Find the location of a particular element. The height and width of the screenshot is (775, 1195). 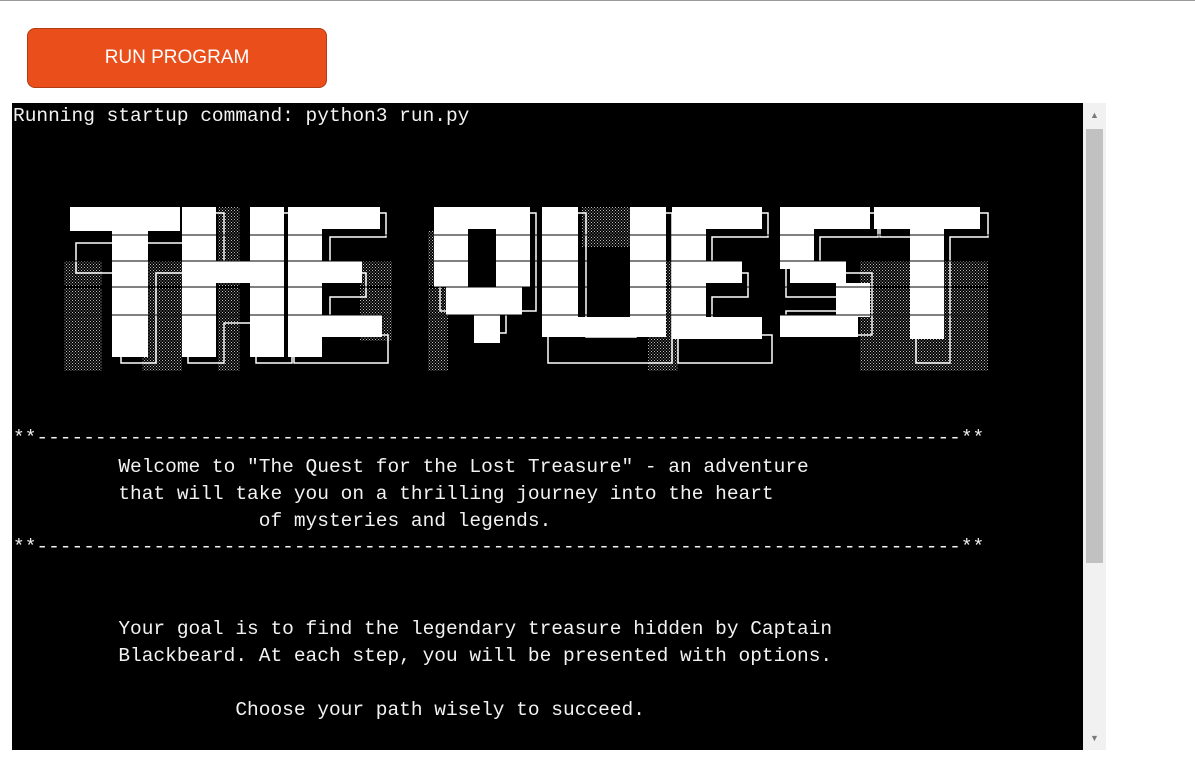

welcome-line-3: of mysteries and legends. is located at coordinates (282, 521).